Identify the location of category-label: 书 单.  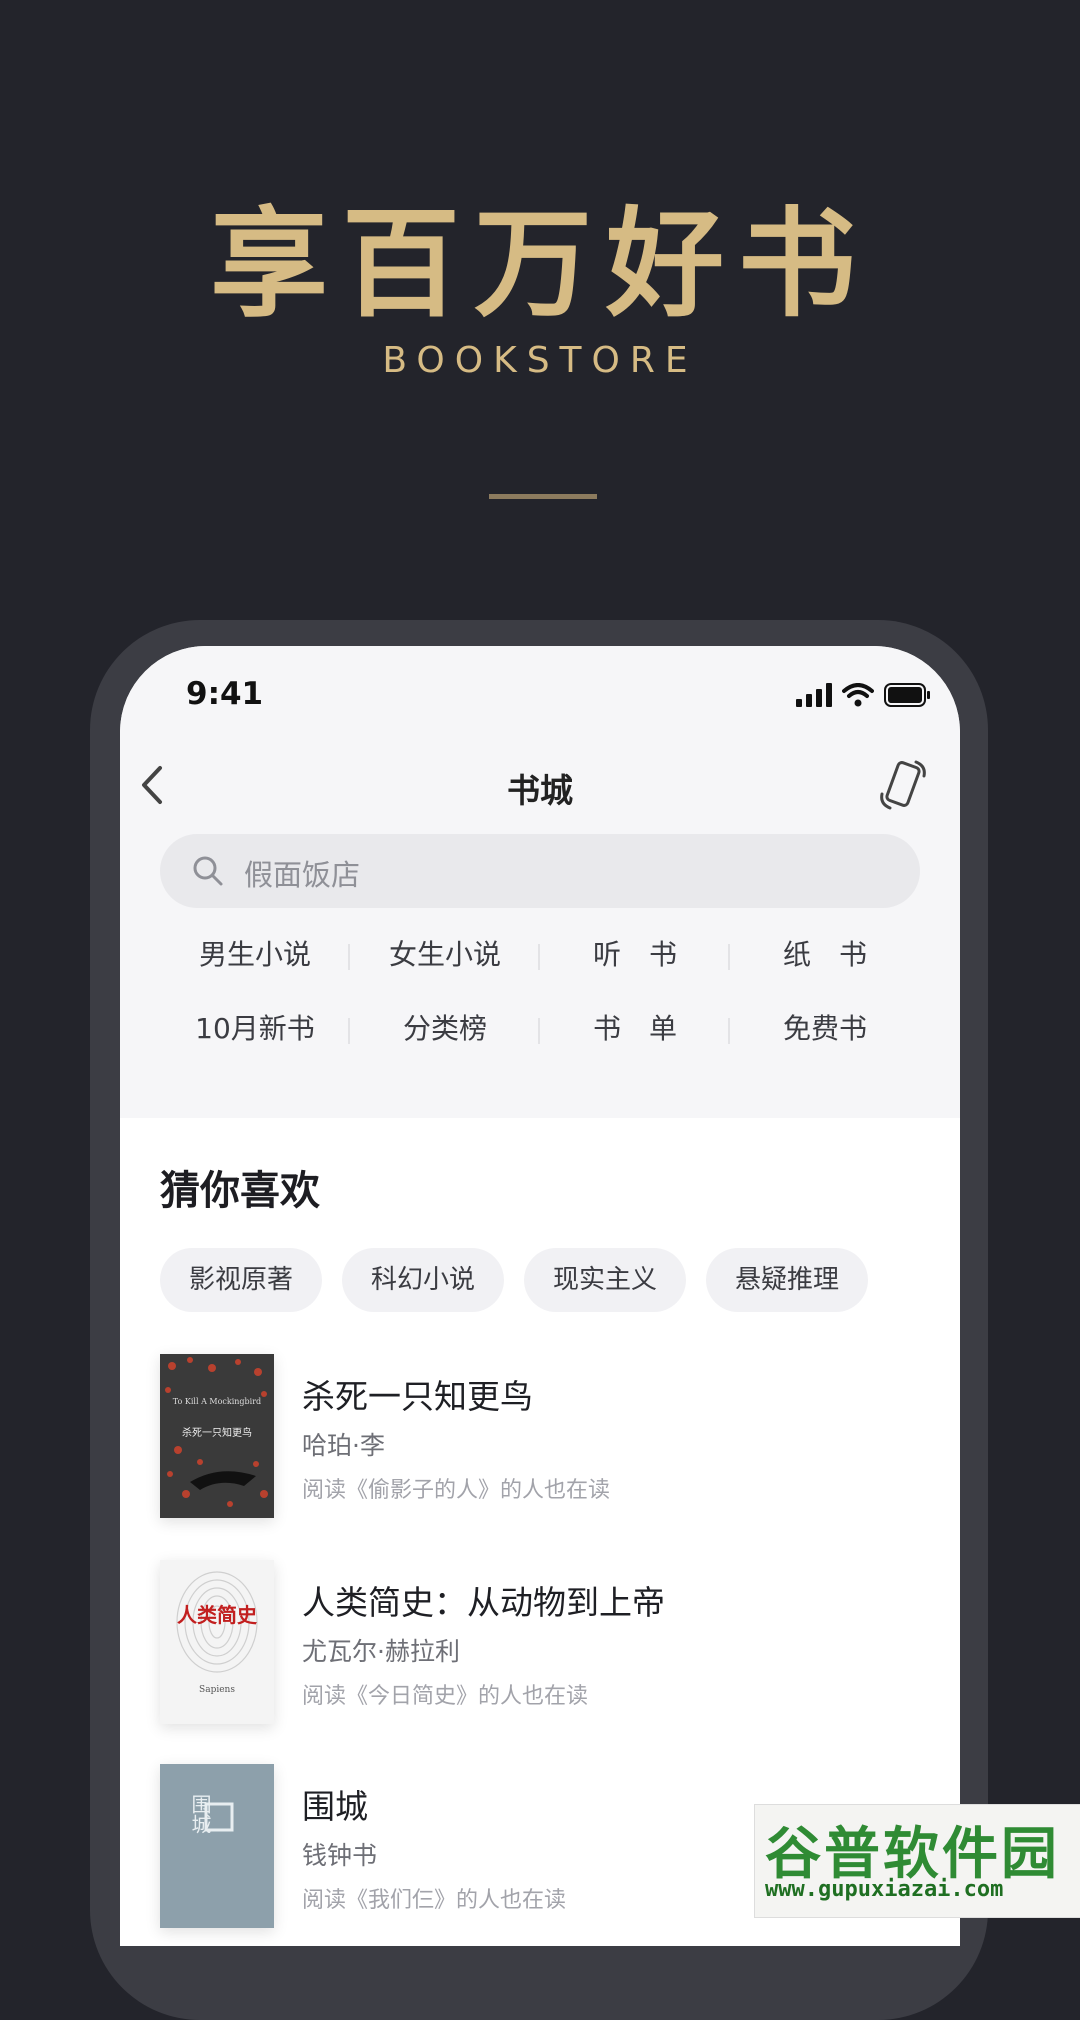
(634, 1028).